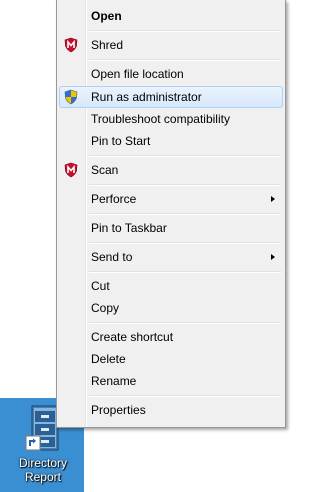 This screenshot has width=320, height=492. What do you see at coordinates (171, 257) in the screenshot?
I see `menu-item-send-to: Send to` at bounding box center [171, 257].